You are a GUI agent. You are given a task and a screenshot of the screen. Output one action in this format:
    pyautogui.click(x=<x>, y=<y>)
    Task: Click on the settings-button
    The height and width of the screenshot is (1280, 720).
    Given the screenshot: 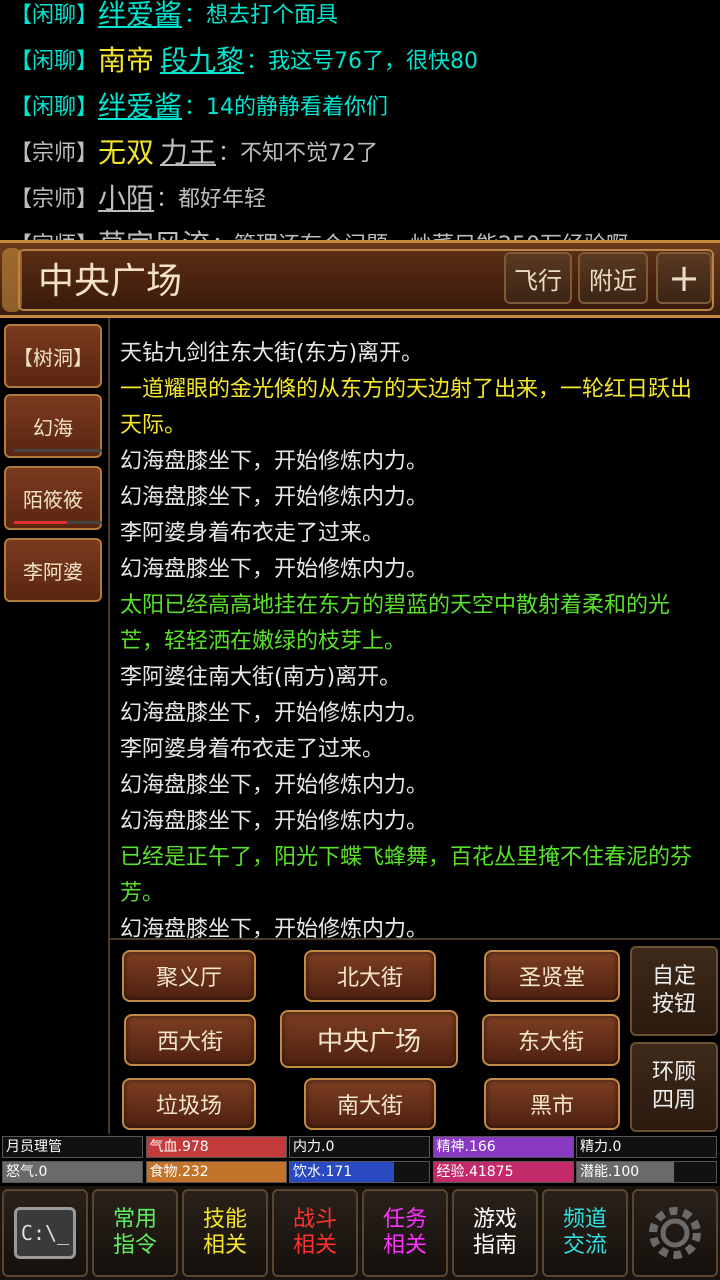 What is the action you would take?
    pyautogui.click(x=675, y=1233)
    